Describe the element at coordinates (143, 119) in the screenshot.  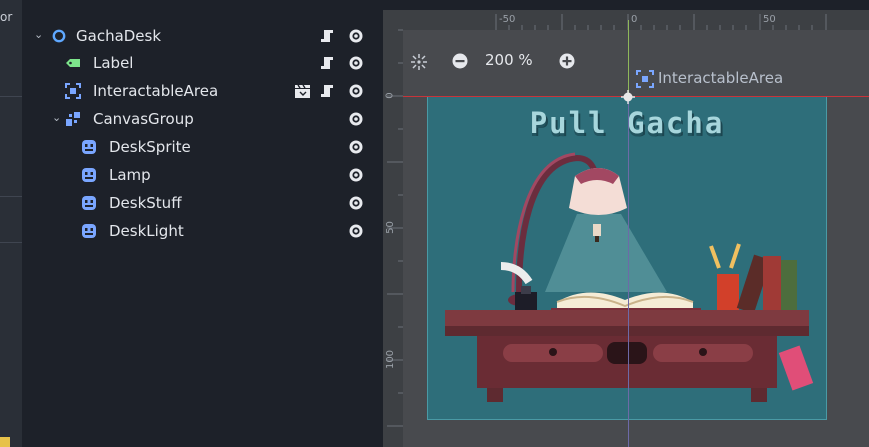
I see `tree-item-label: CanvasGroup` at that location.